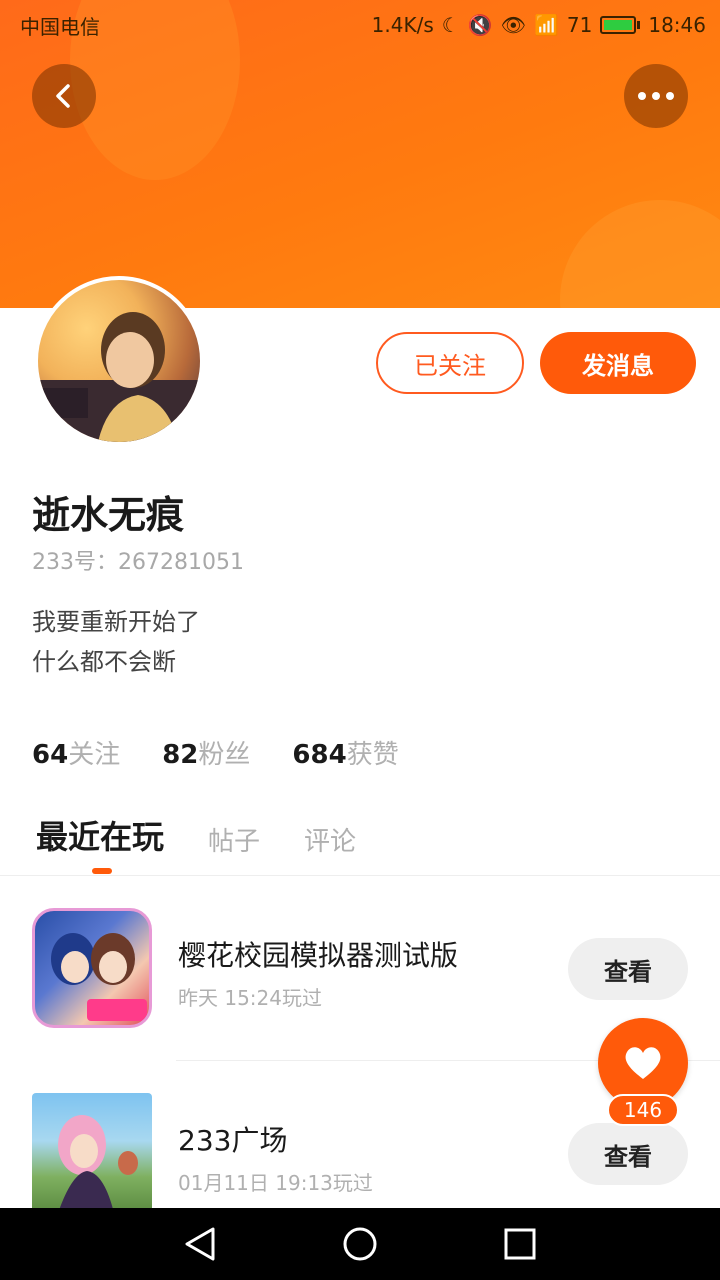 The width and height of the screenshot is (720, 1280). I want to click on clock: 18:46, so click(677, 25).